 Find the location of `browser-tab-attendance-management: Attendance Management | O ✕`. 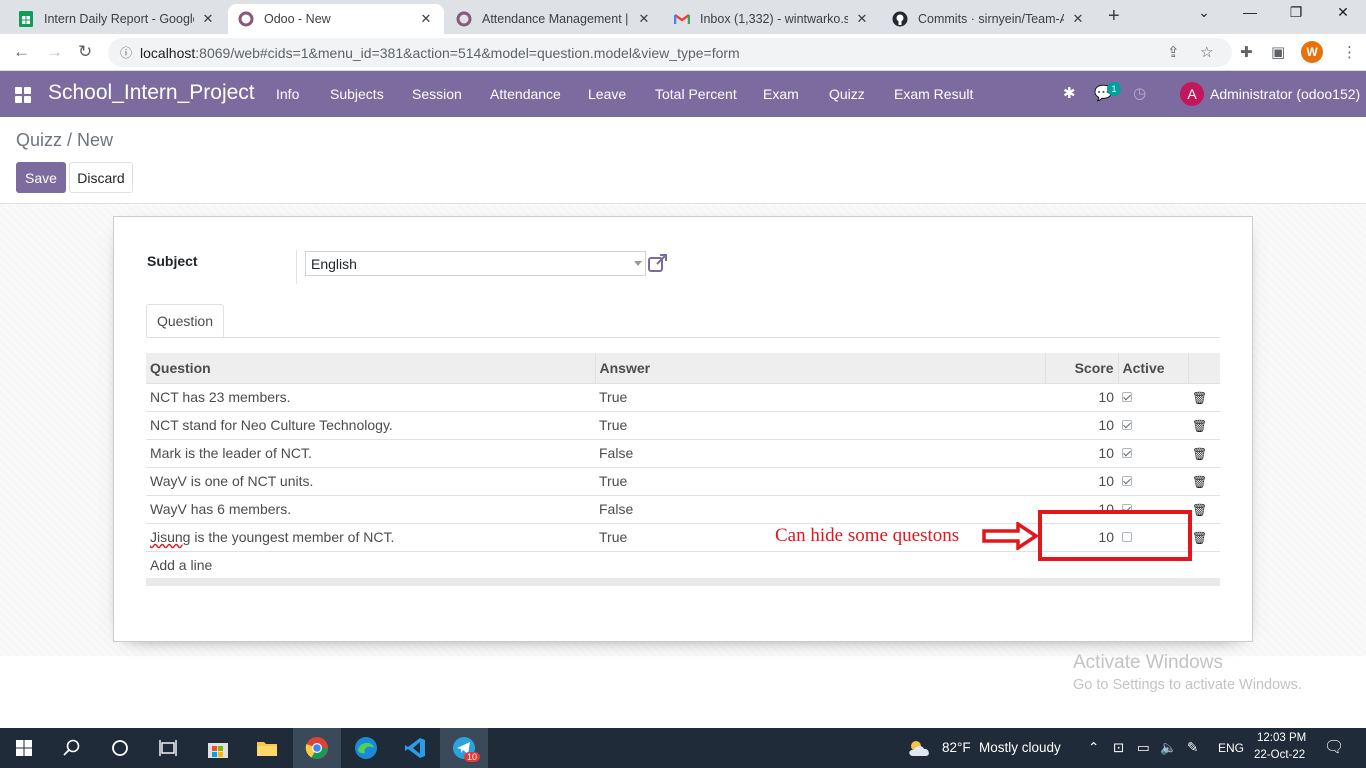

browser-tab-attendance-management: Attendance Management | O ✕ is located at coordinates (554, 19).